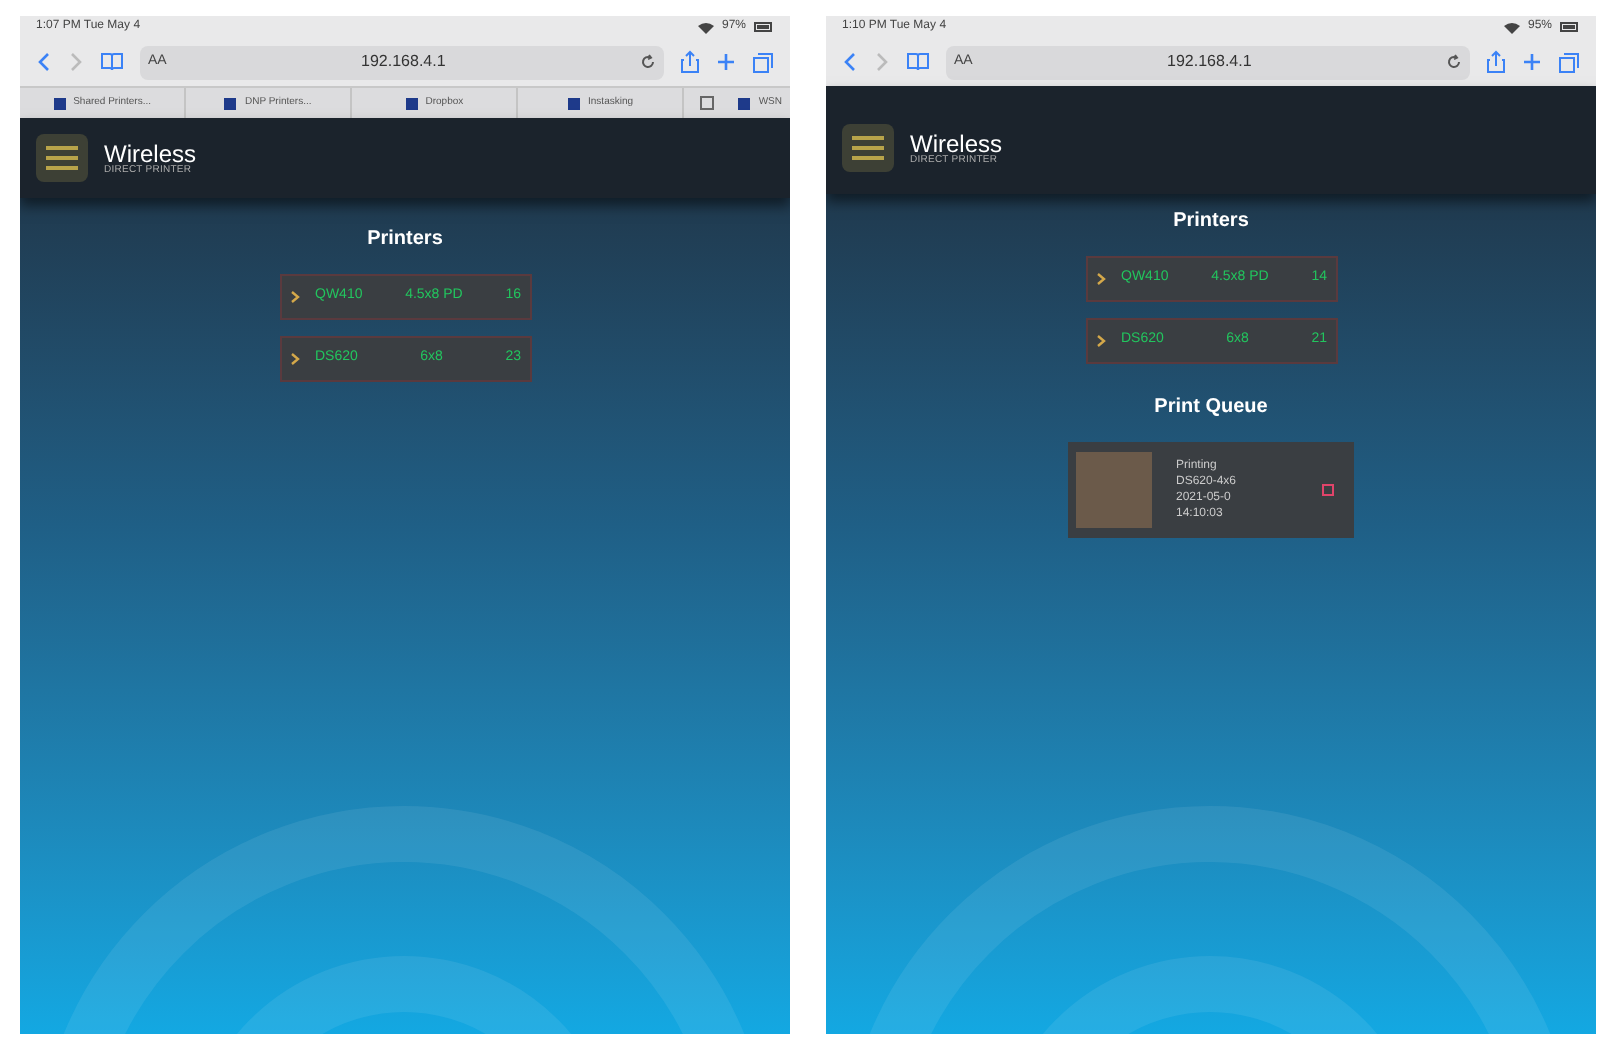 The width and height of the screenshot is (1602, 1038). What do you see at coordinates (1114, 490) in the screenshot?
I see `photo-placeholder` at bounding box center [1114, 490].